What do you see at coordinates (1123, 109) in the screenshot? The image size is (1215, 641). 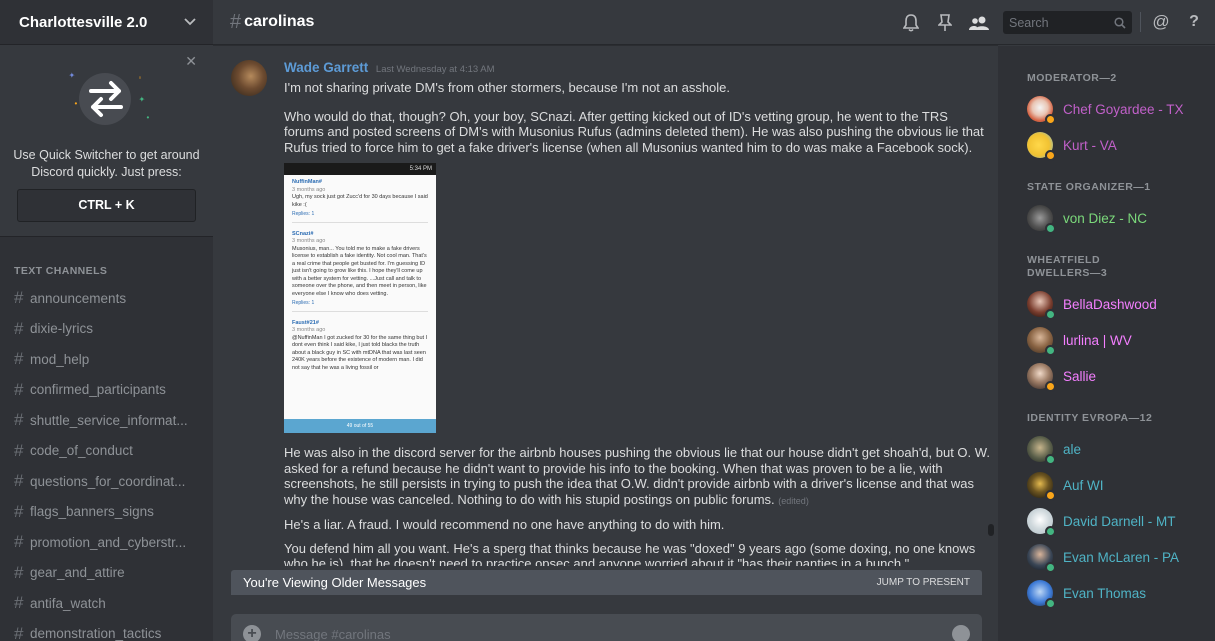 I see `member-name: Chef Goyardee - TX` at bounding box center [1123, 109].